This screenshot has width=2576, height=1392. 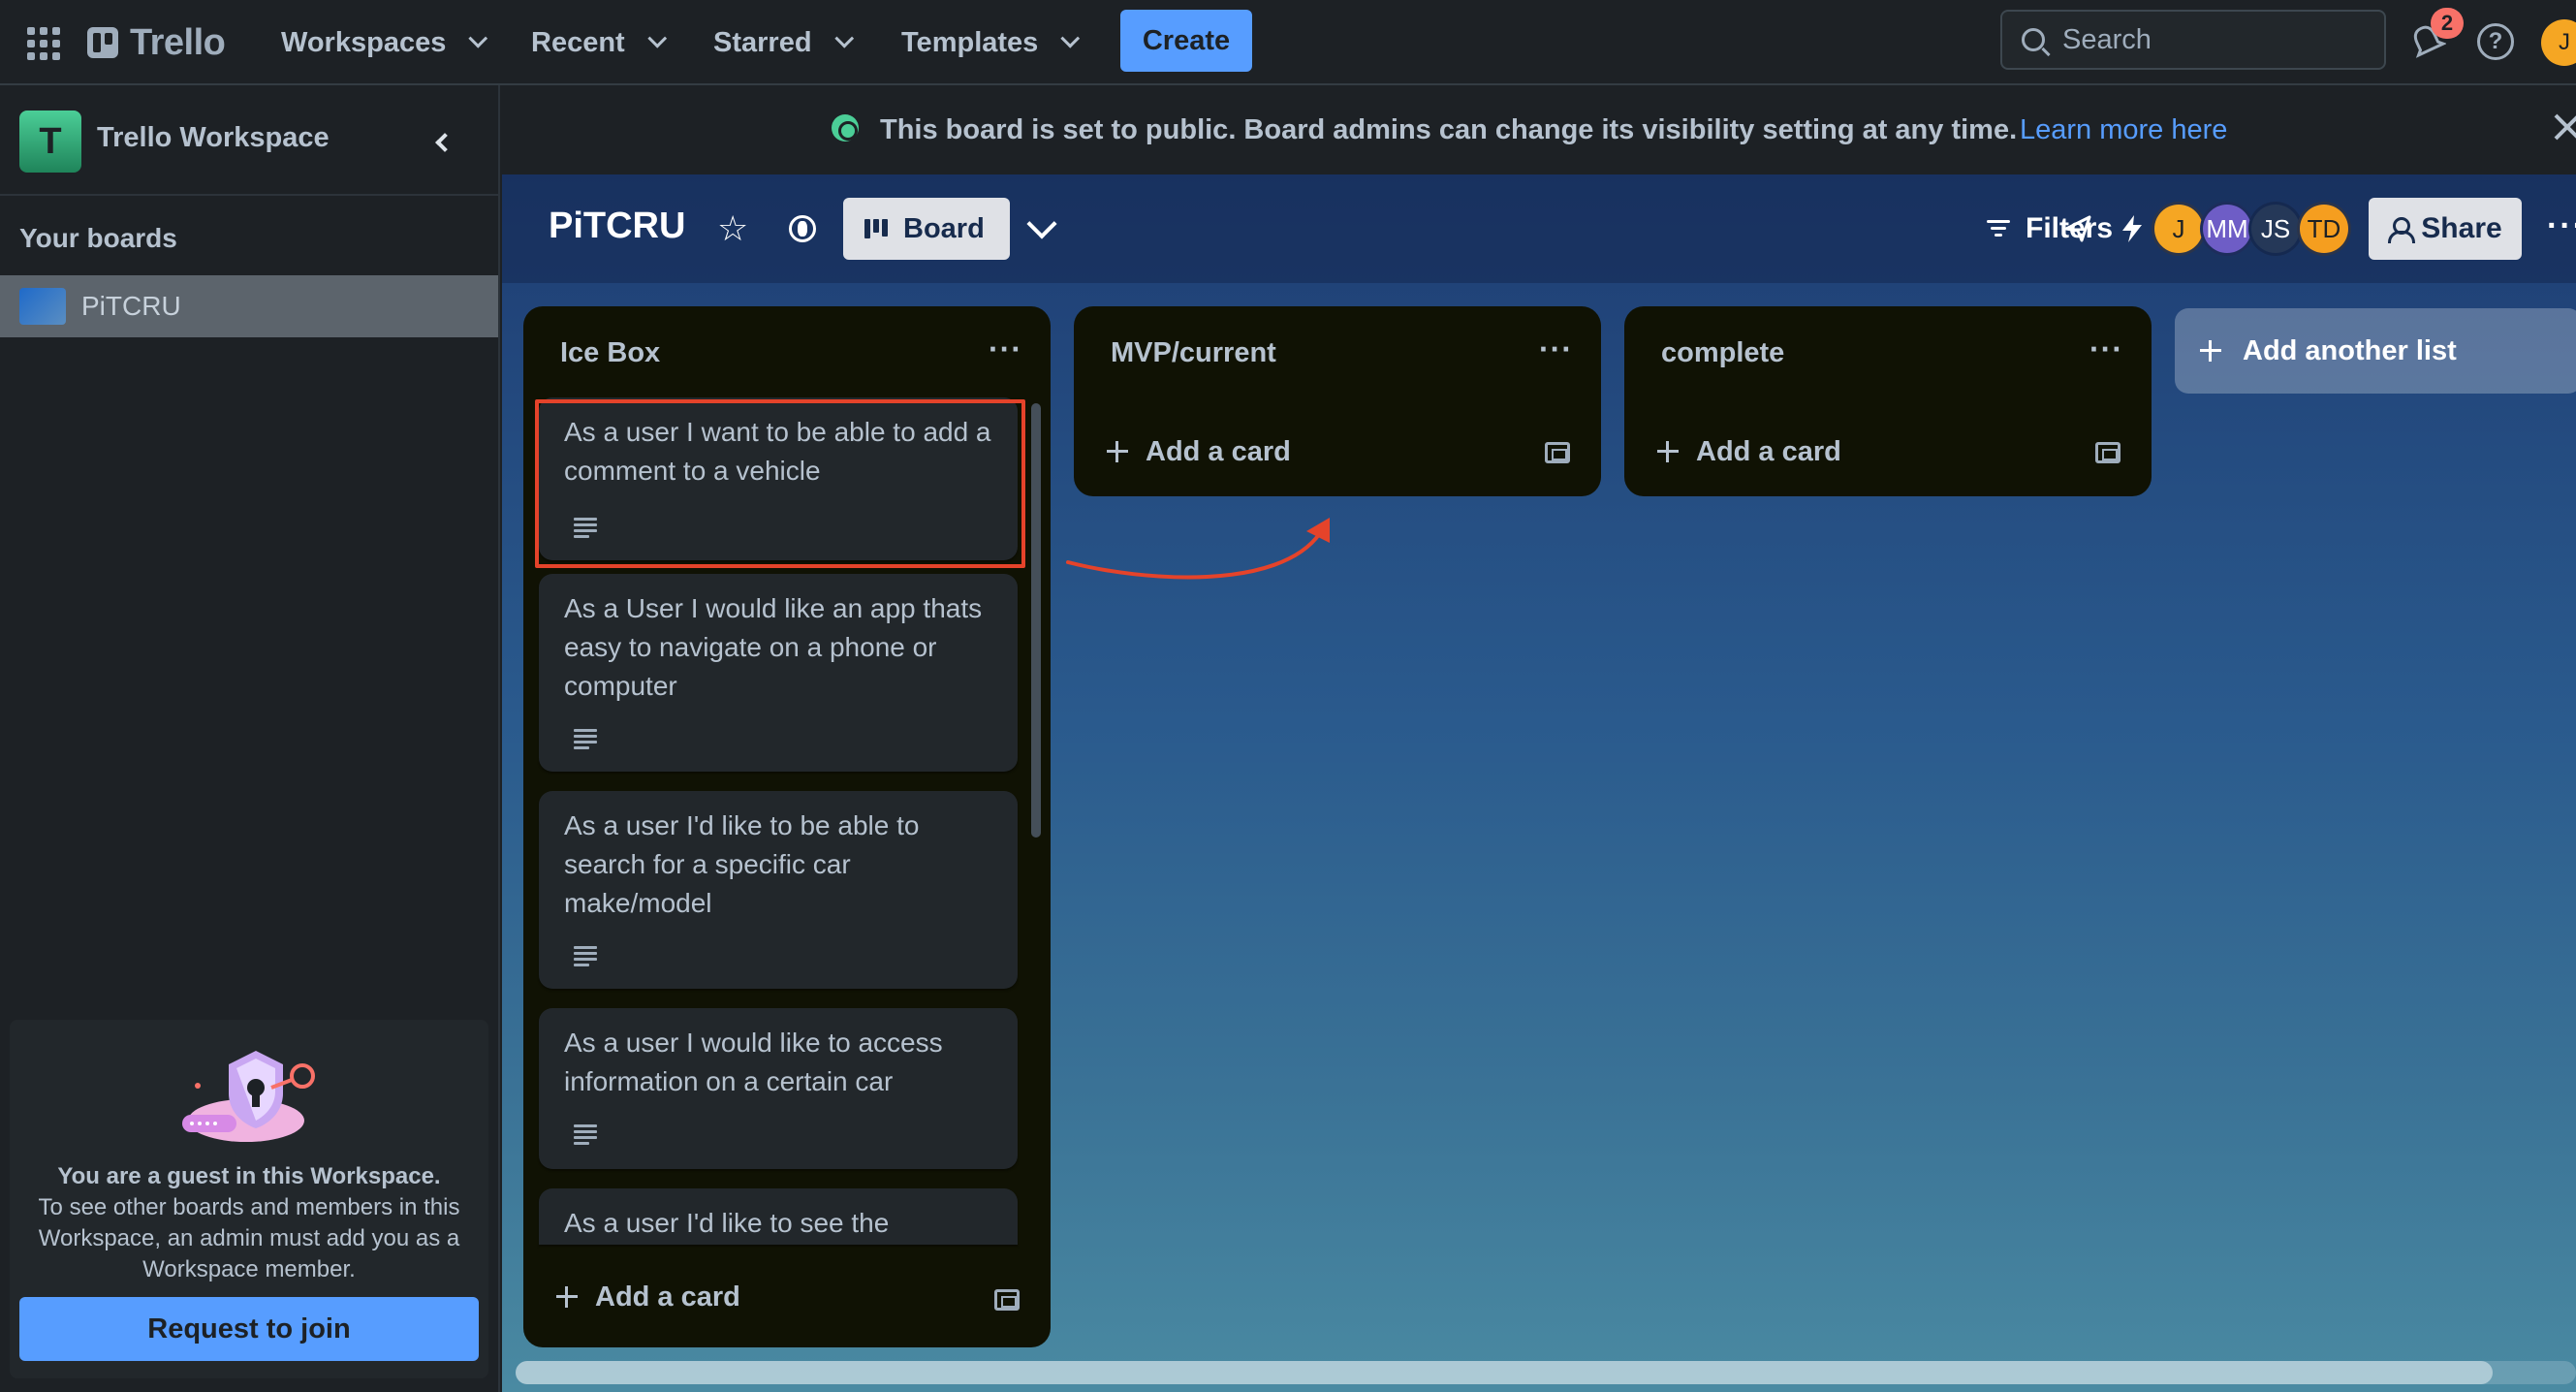 I want to click on your-boards-heading: Your boards, so click(x=98, y=238).